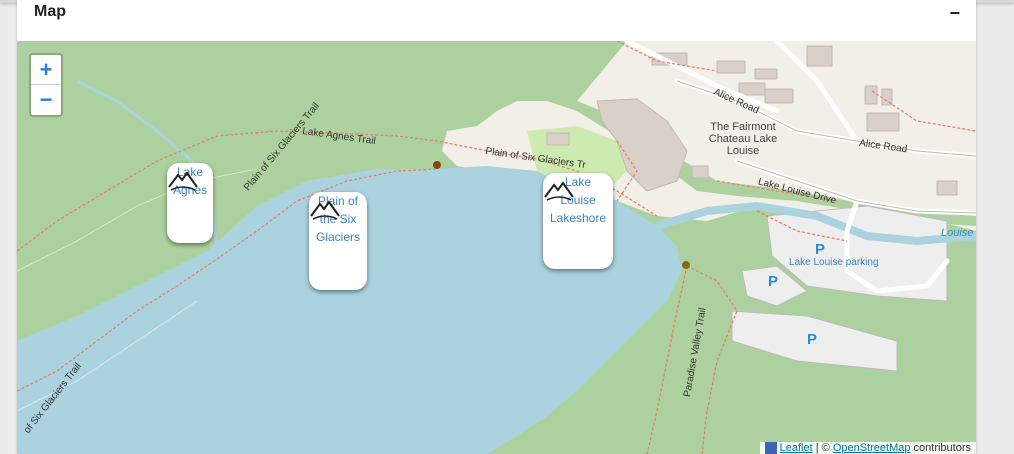 This screenshot has width=1014, height=454. Describe the element at coordinates (796, 448) in the screenshot. I see `leaflet-link: Leaflet` at that location.